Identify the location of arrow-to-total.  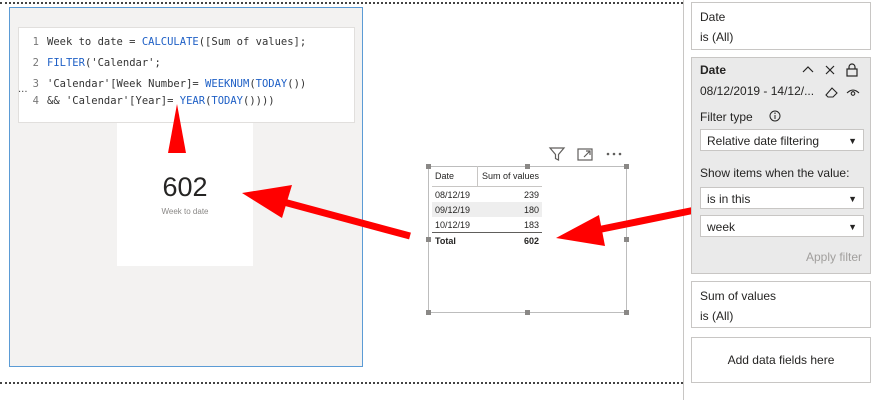
(628, 225).